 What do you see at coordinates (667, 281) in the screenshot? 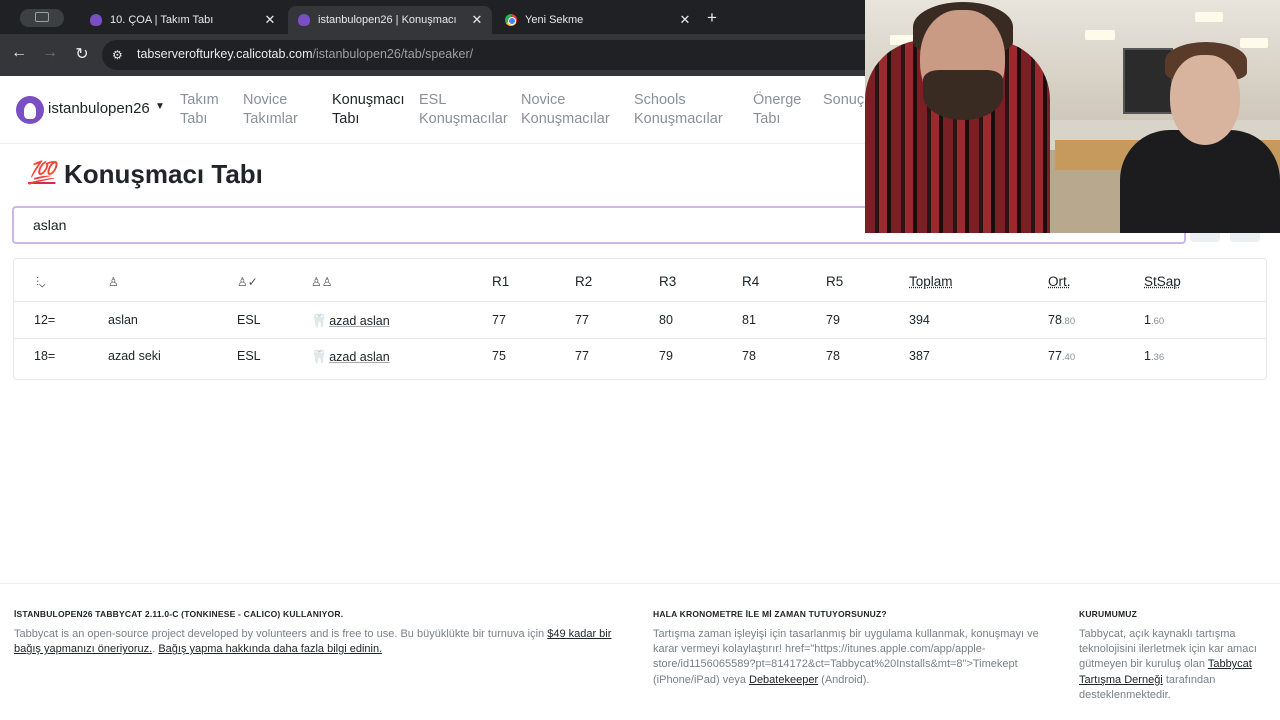
I see `col-r3: R3` at bounding box center [667, 281].